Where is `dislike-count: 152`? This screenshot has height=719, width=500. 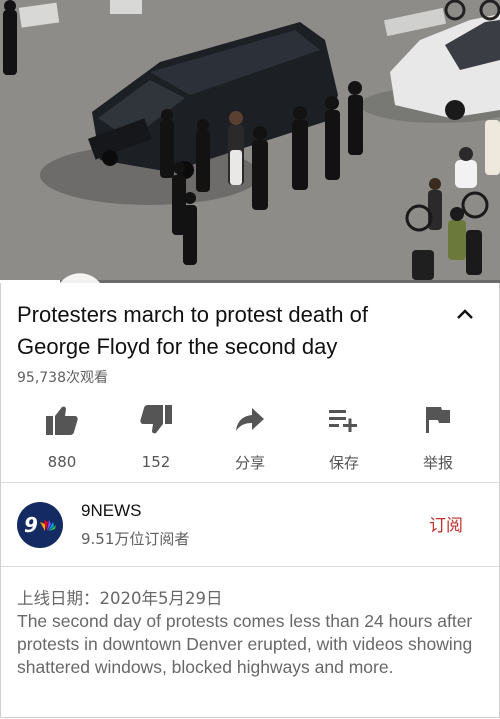 dislike-count: 152 is located at coordinates (156, 462).